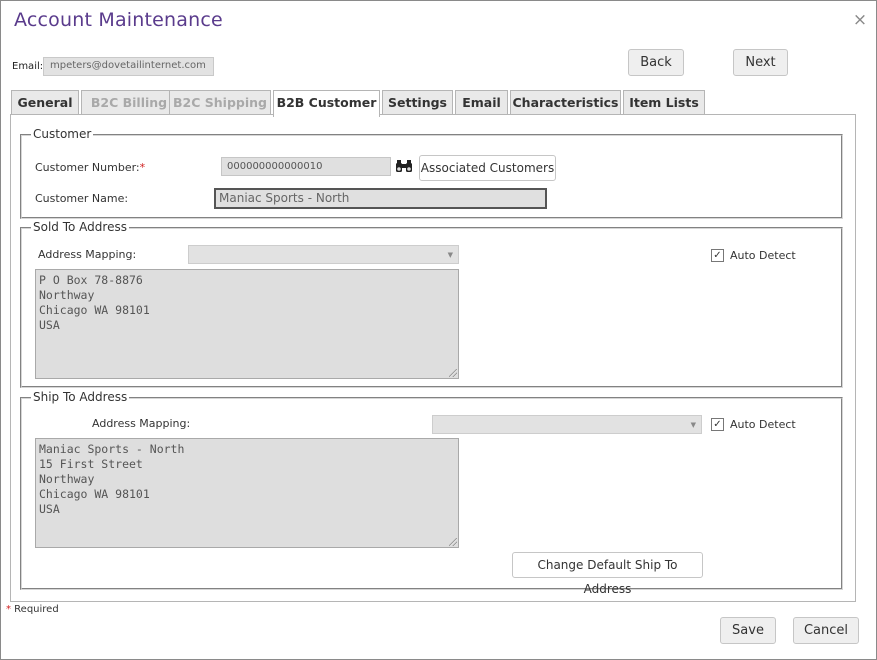 This screenshot has height=660, width=877. Describe the element at coordinates (90, 167) in the screenshot. I see `customer-number-label: Customer Number:*` at that location.